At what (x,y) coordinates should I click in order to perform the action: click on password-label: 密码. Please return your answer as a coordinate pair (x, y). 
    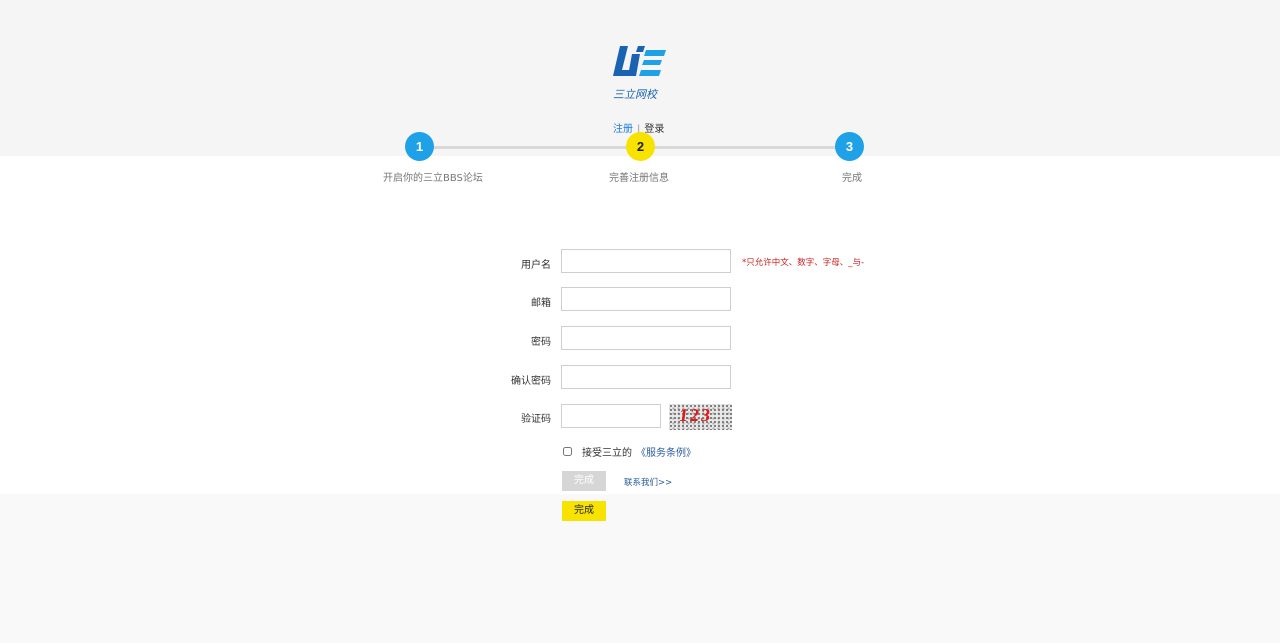
    Looking at the image, I should click on (541, 342).